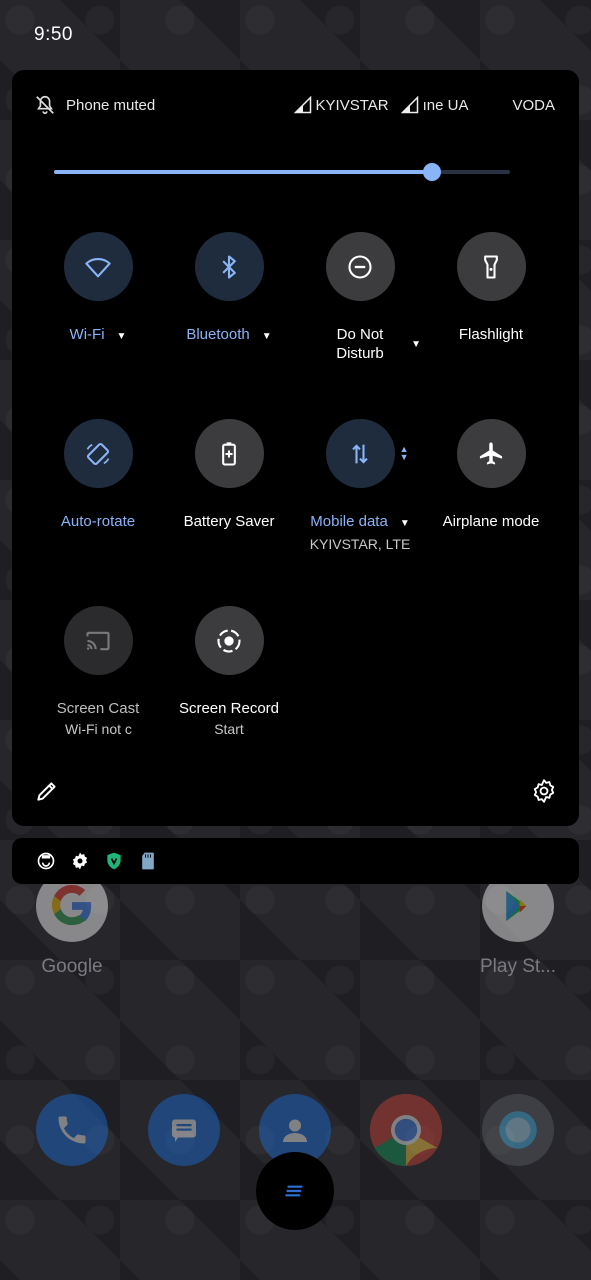 This screenshot has width=591, height=1280. I want to click on airplane-toggle, so click(491, 453).